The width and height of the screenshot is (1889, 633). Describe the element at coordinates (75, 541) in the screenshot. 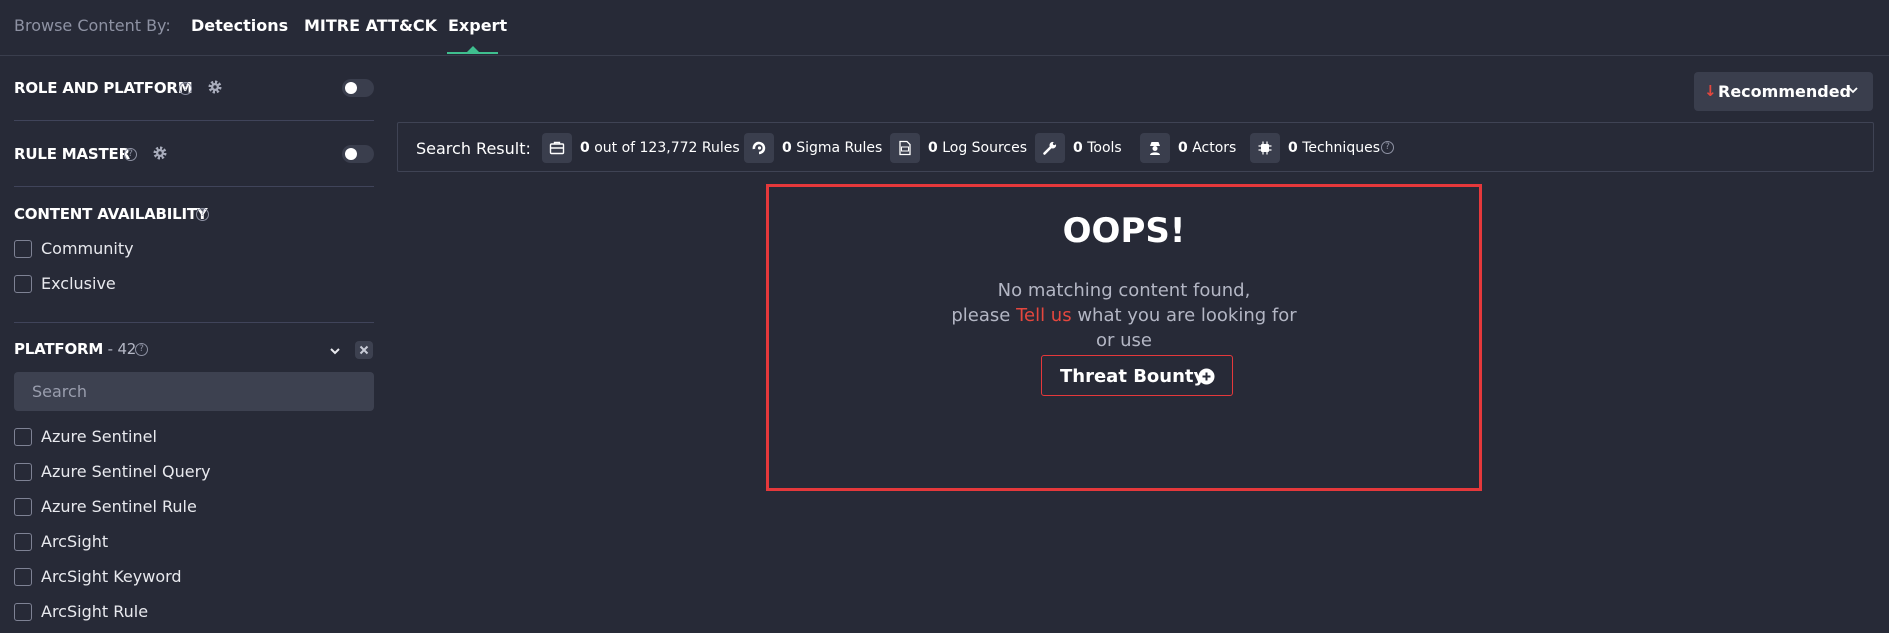

I see `checkbox-label: ArcSight` at that location.